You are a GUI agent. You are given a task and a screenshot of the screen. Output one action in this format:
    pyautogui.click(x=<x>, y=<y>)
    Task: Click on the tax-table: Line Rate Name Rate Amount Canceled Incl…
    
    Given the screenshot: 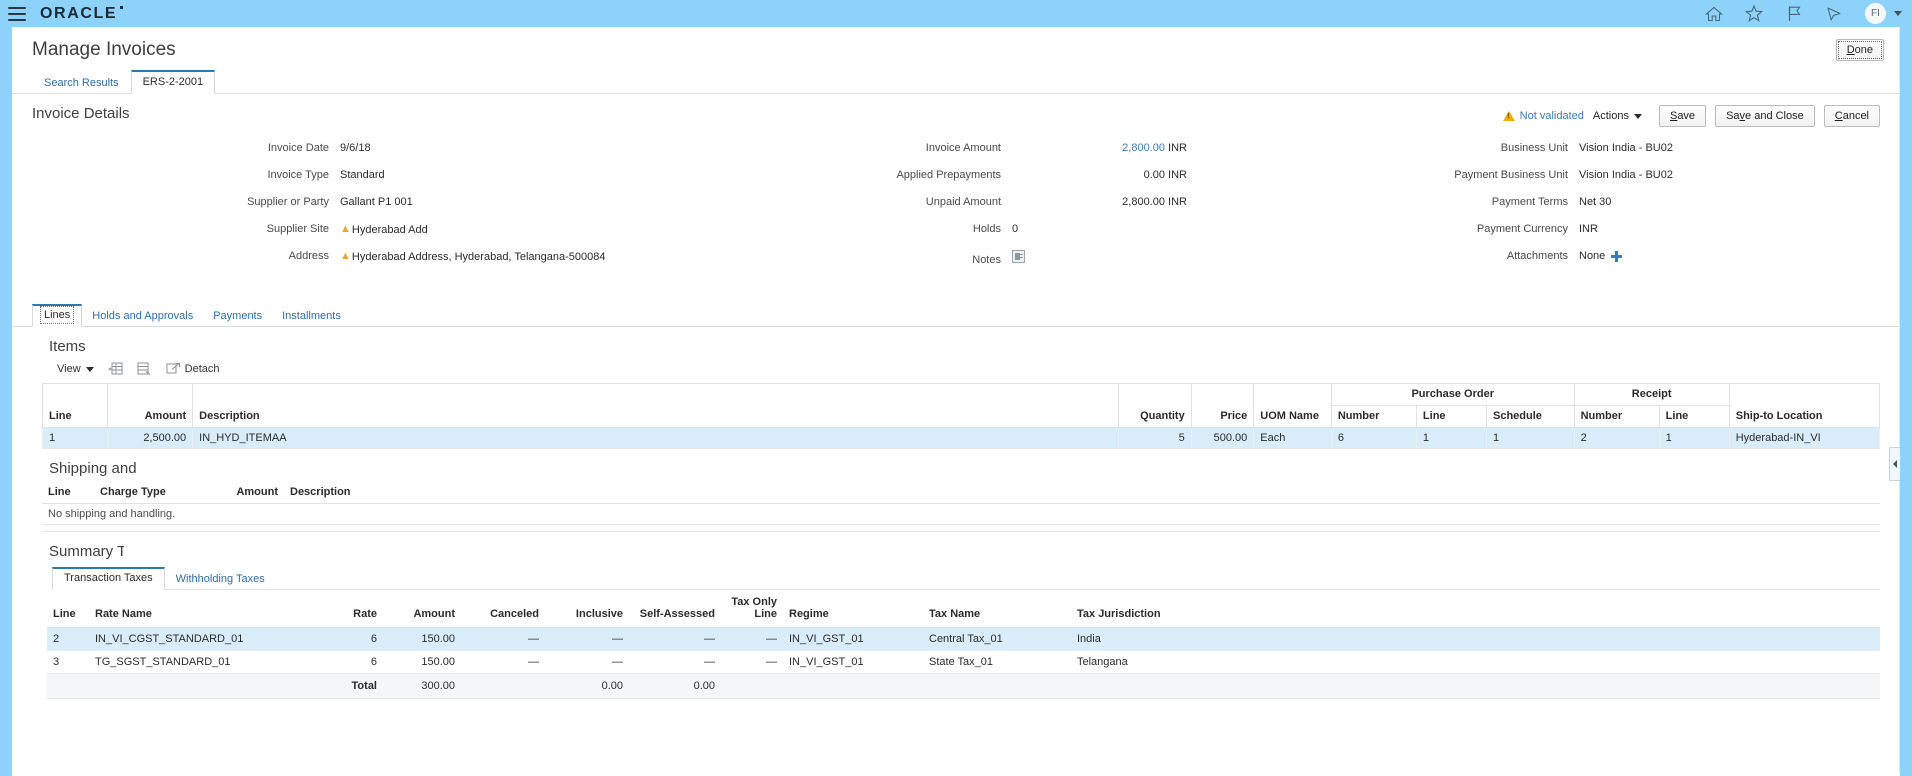 What is the action you would take?
    pyautogui.click(x=963, y=644)
    